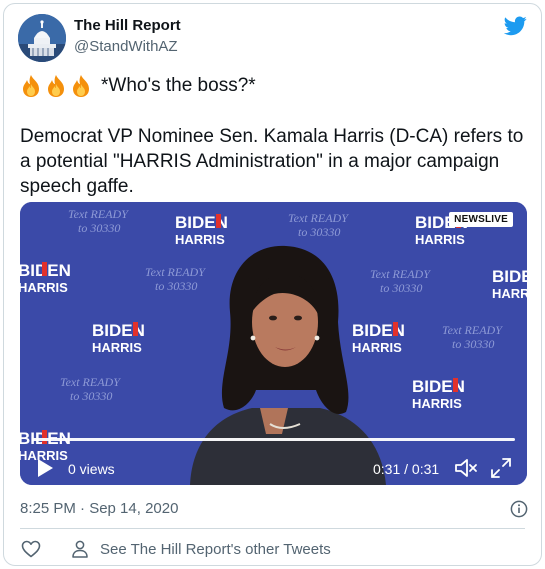 Image resolution: width=545 pixels, height=569 pixels. What do you see at coordinates (91, 469) in the screenshot?
I see `view-count: 0 views` at bounding box center [91, 469].